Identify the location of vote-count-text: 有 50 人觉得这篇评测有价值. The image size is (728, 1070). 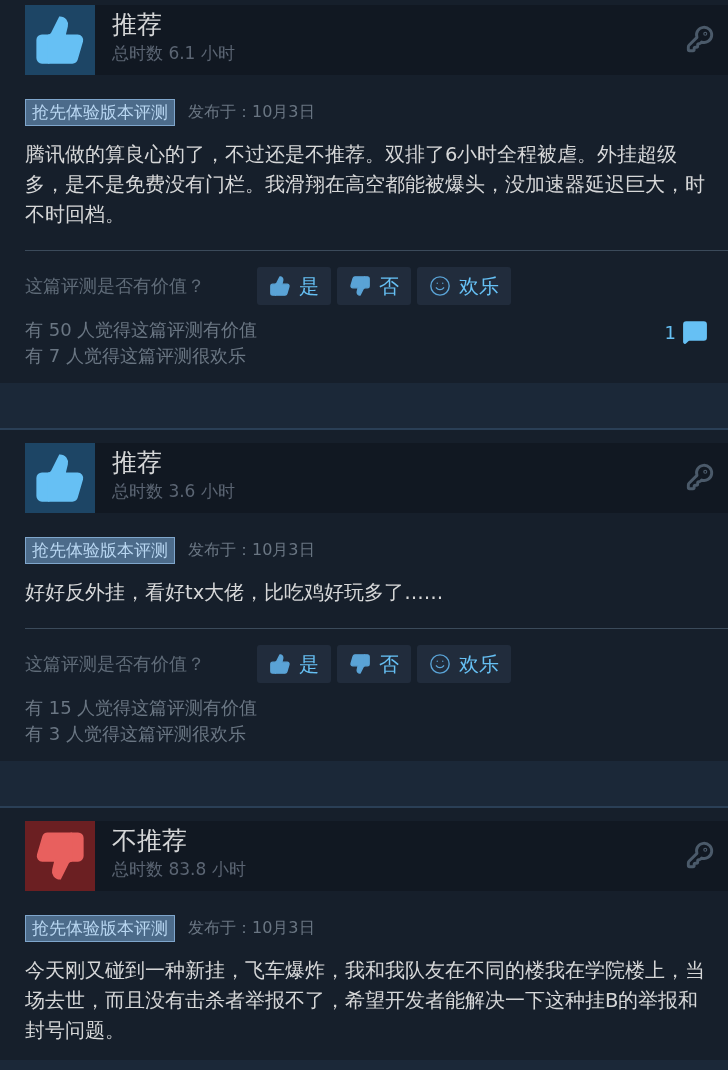
(141, 330).